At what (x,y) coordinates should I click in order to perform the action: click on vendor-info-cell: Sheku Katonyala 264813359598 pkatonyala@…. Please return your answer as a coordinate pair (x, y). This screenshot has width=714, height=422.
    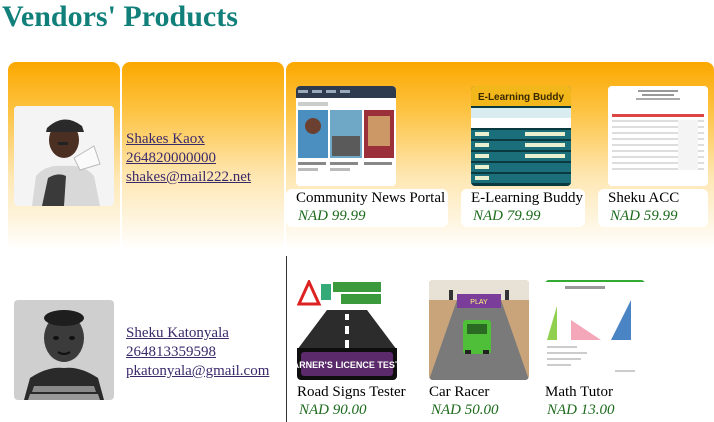
    Looking at the image, I should click on (203, 339).